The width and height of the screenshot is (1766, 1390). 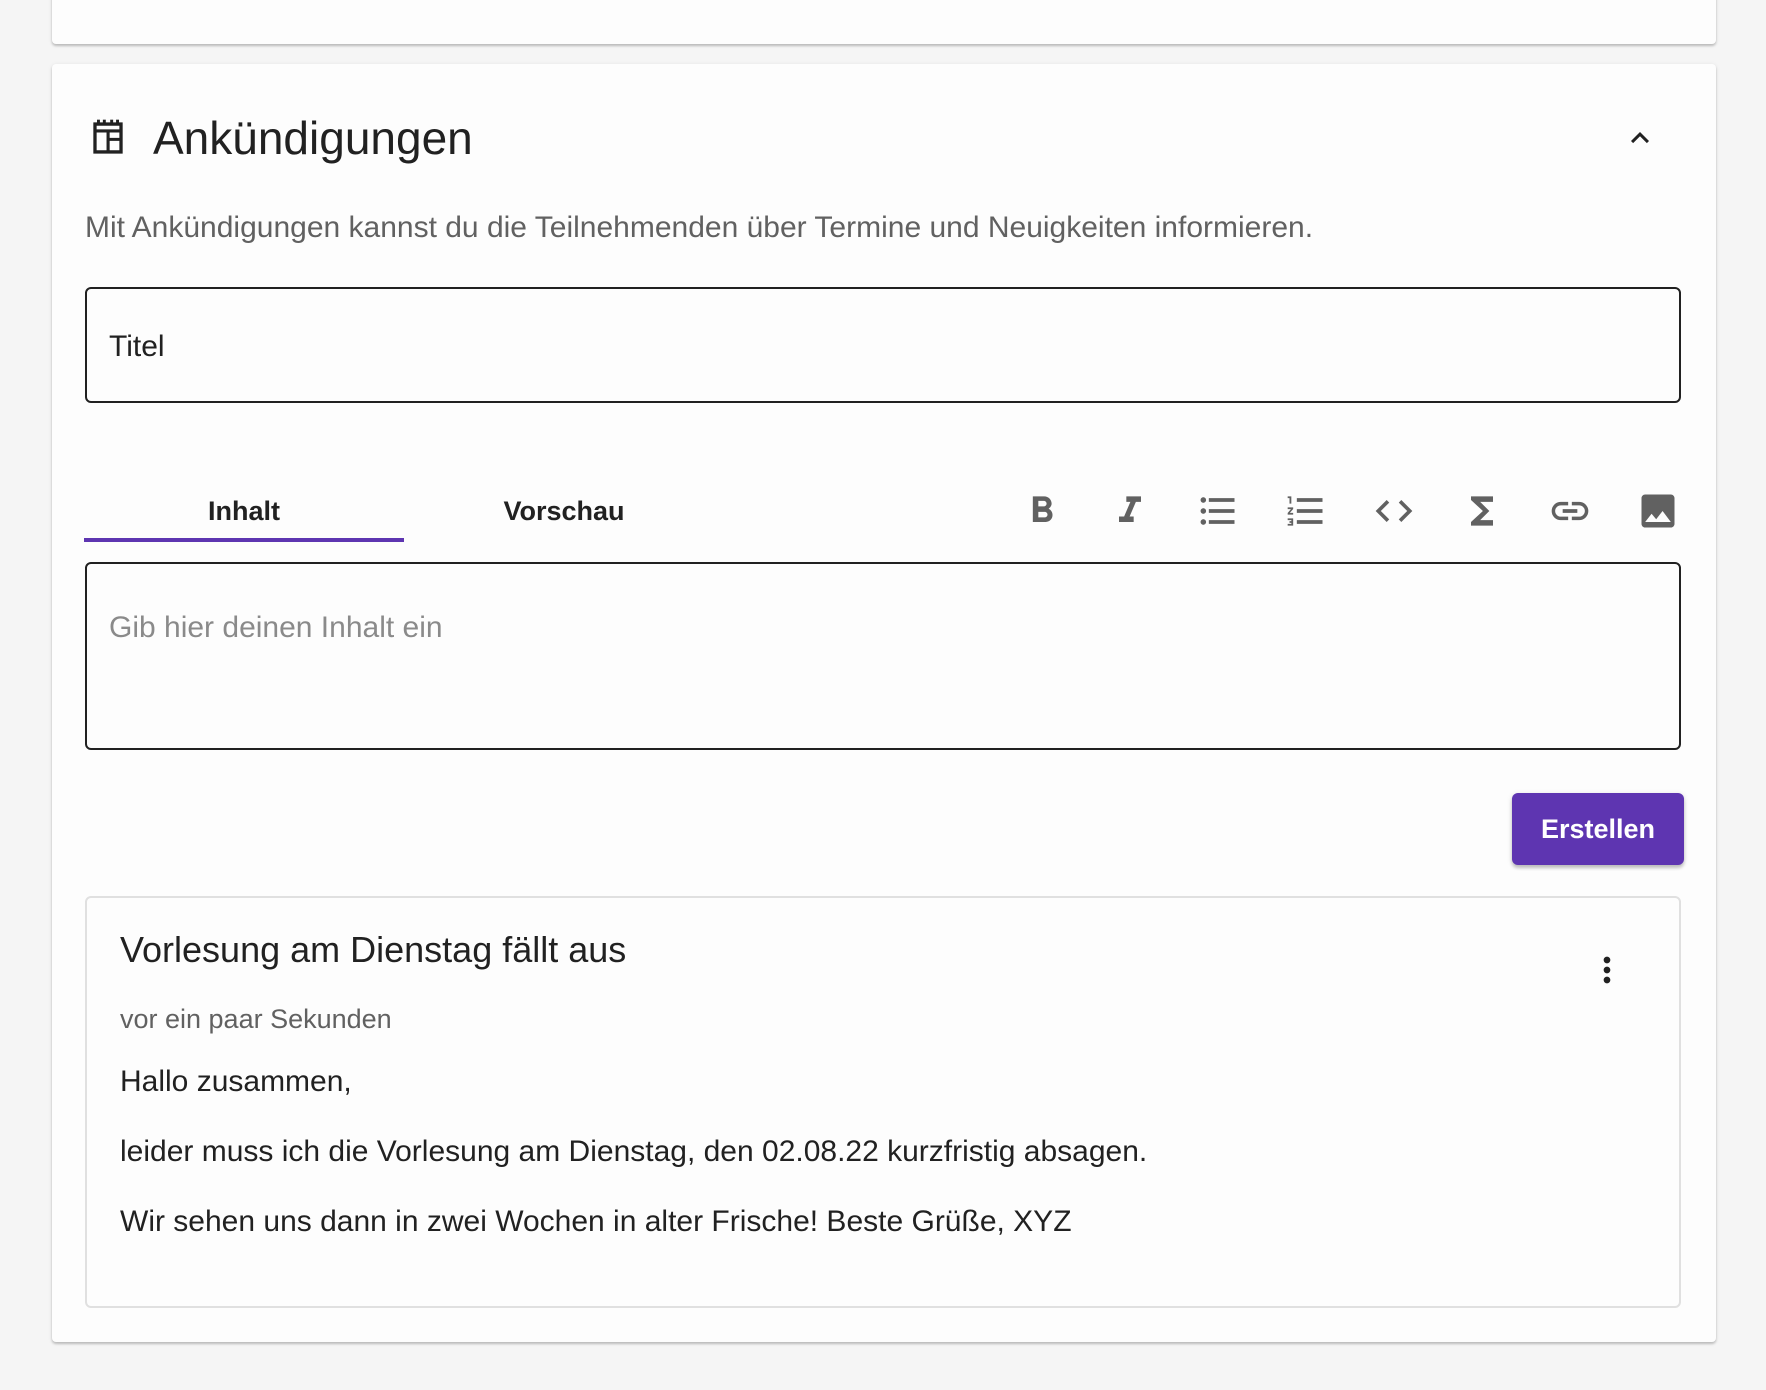 I want to click on image-button, so click(x=1658, y=511).